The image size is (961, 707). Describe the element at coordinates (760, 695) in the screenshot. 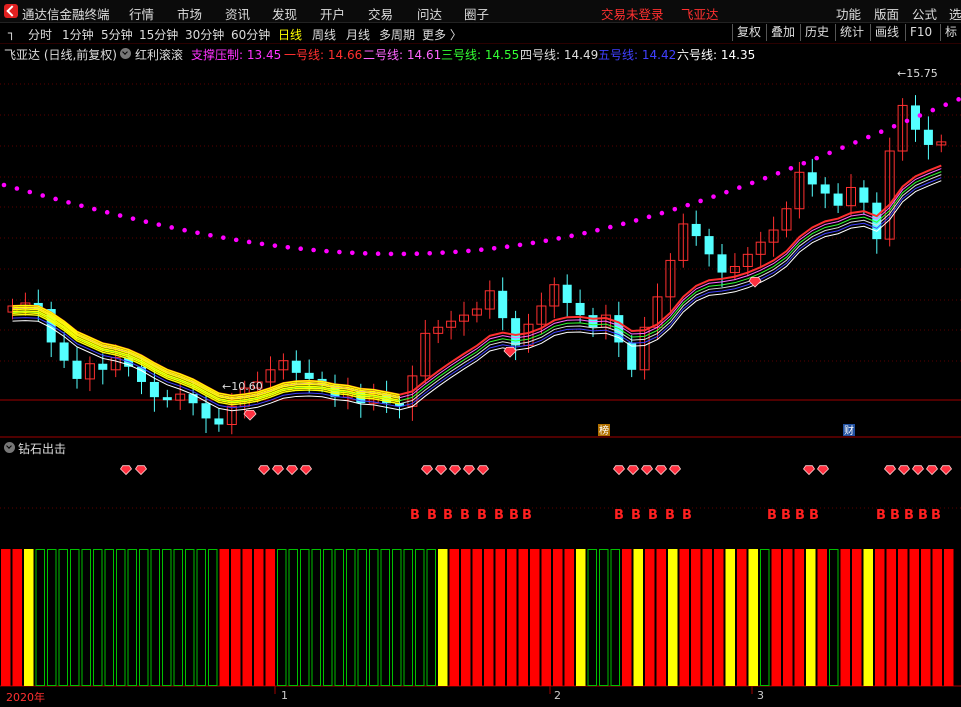

I see `axis-month-3: 3` at that location.